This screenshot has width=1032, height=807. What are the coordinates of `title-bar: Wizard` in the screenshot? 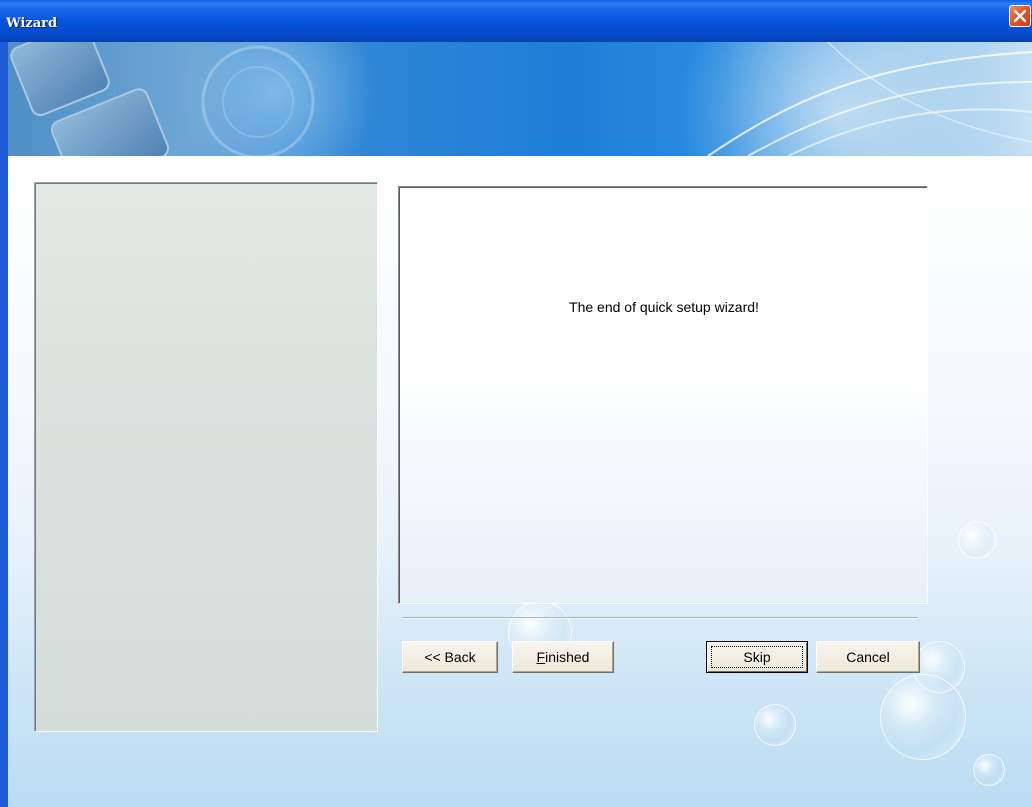 It's located at (516, 21).